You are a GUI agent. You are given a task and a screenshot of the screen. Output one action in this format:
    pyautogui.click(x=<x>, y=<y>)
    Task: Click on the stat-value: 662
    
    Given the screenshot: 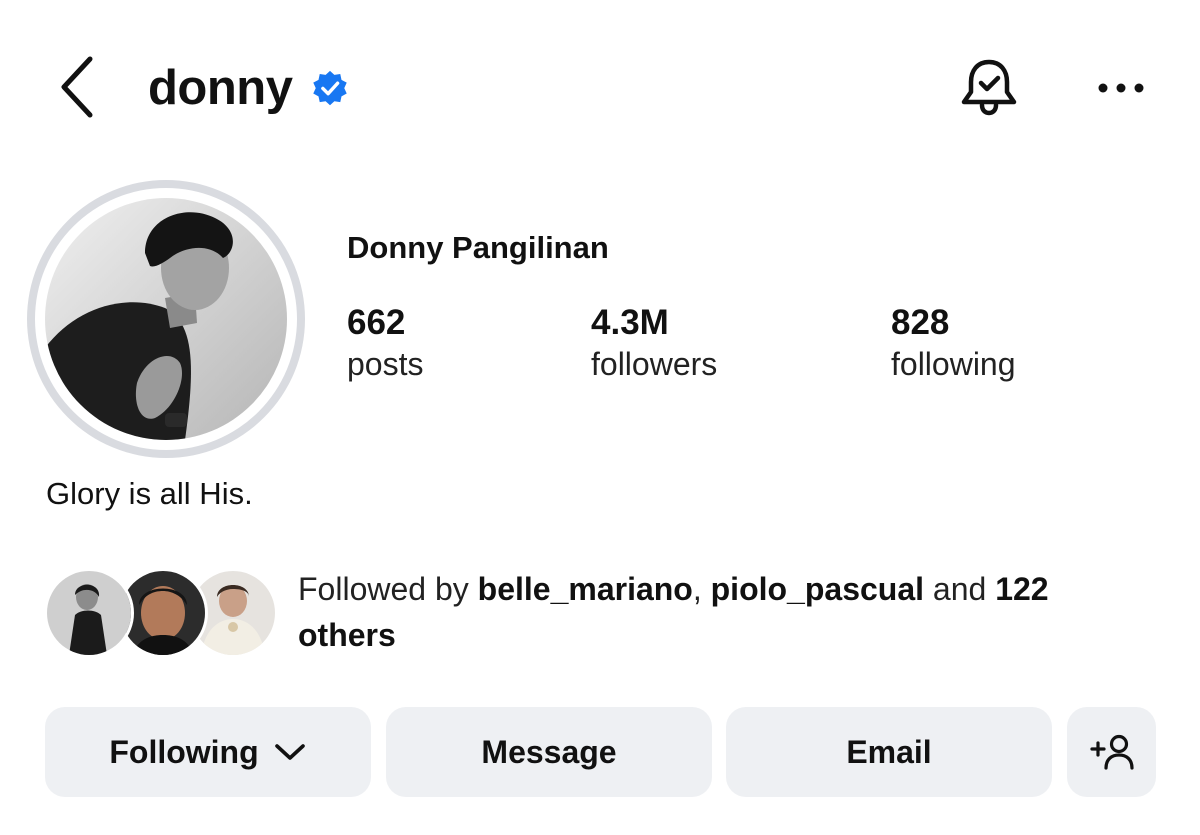 What is the action you would take?
    pyautogui.click(x=376, y=322)
    